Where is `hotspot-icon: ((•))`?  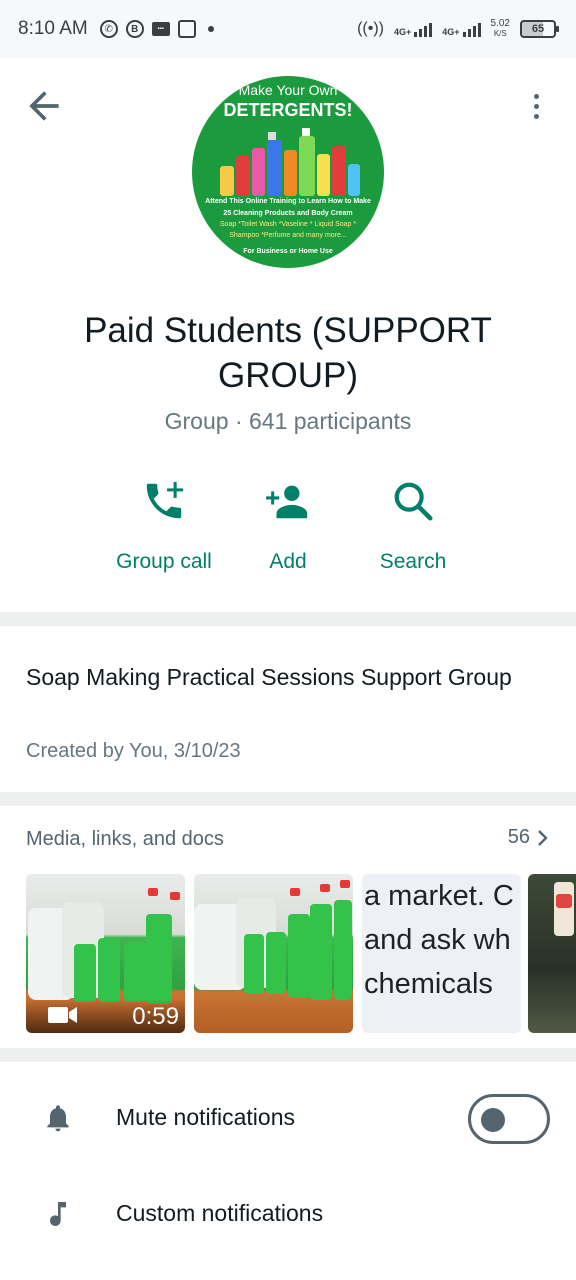 hotspot-icon: ((•)) is located at coordinates (370, 28).